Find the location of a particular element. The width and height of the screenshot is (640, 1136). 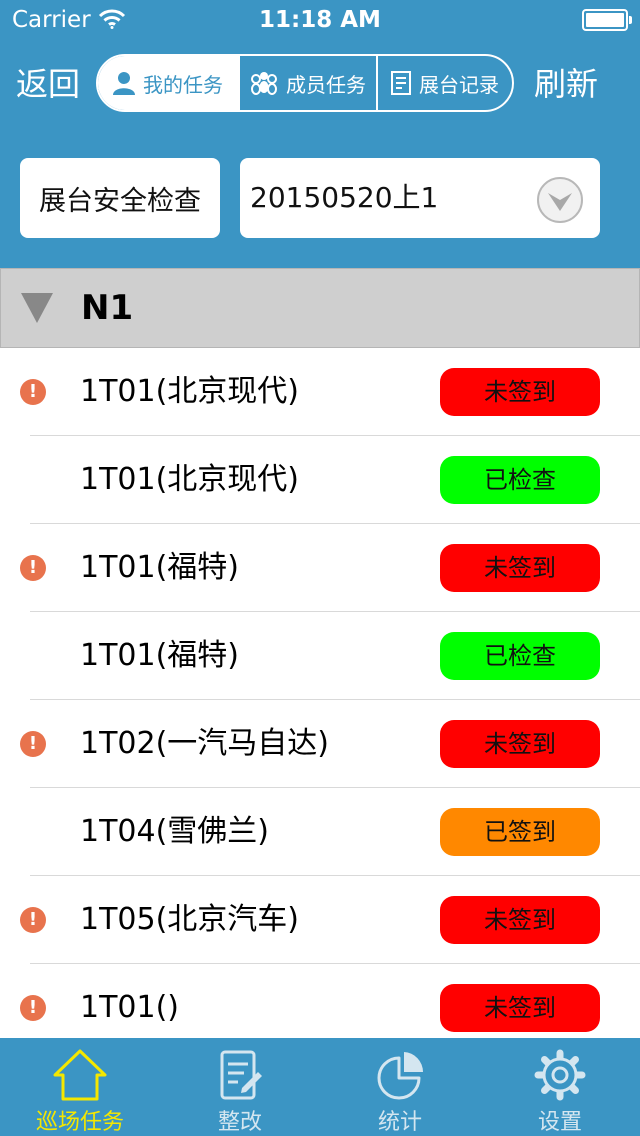

tab-statistics-label: 统计 is located at coordinates (399, 1122).